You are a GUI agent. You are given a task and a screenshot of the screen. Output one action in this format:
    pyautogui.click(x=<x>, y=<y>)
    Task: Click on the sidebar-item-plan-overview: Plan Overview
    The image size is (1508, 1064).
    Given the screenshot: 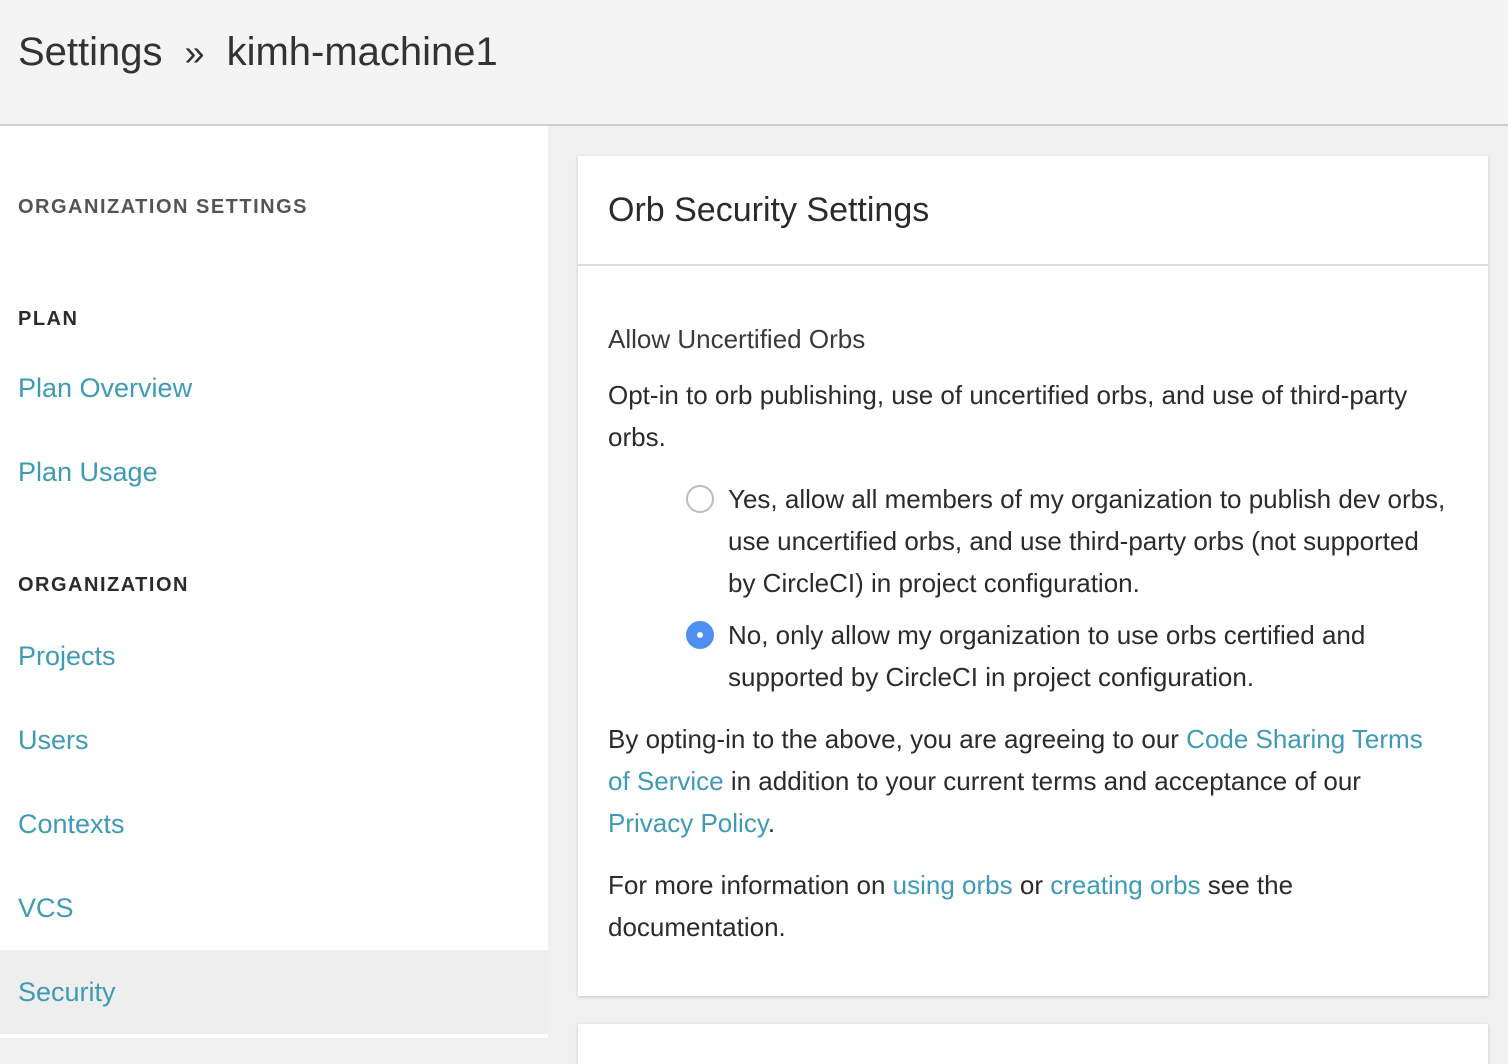 What is the action you would take?
    pyautogui.click(x=274, y=388)
    